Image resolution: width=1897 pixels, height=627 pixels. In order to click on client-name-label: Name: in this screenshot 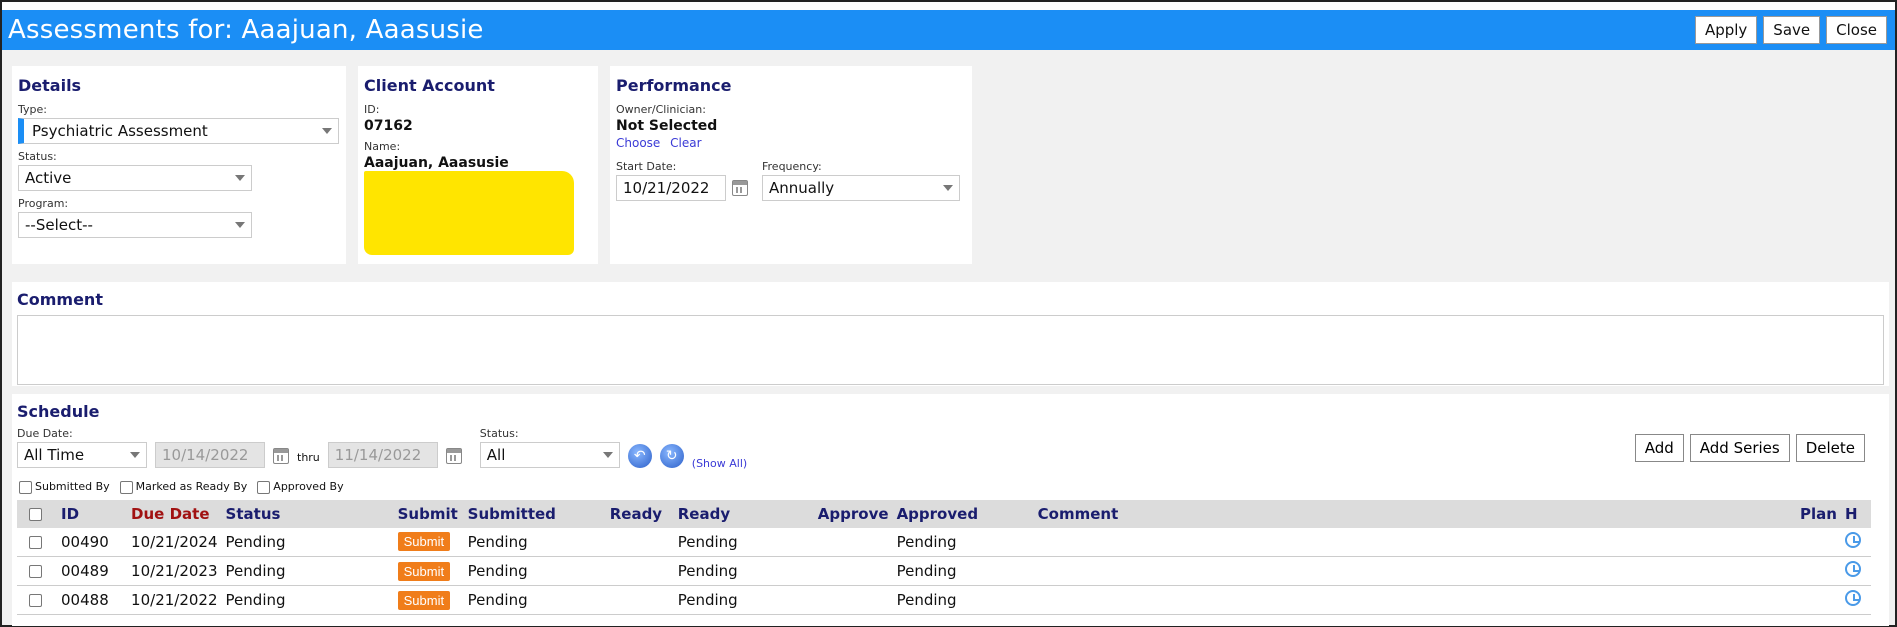, I will do `click(382, 146)`.